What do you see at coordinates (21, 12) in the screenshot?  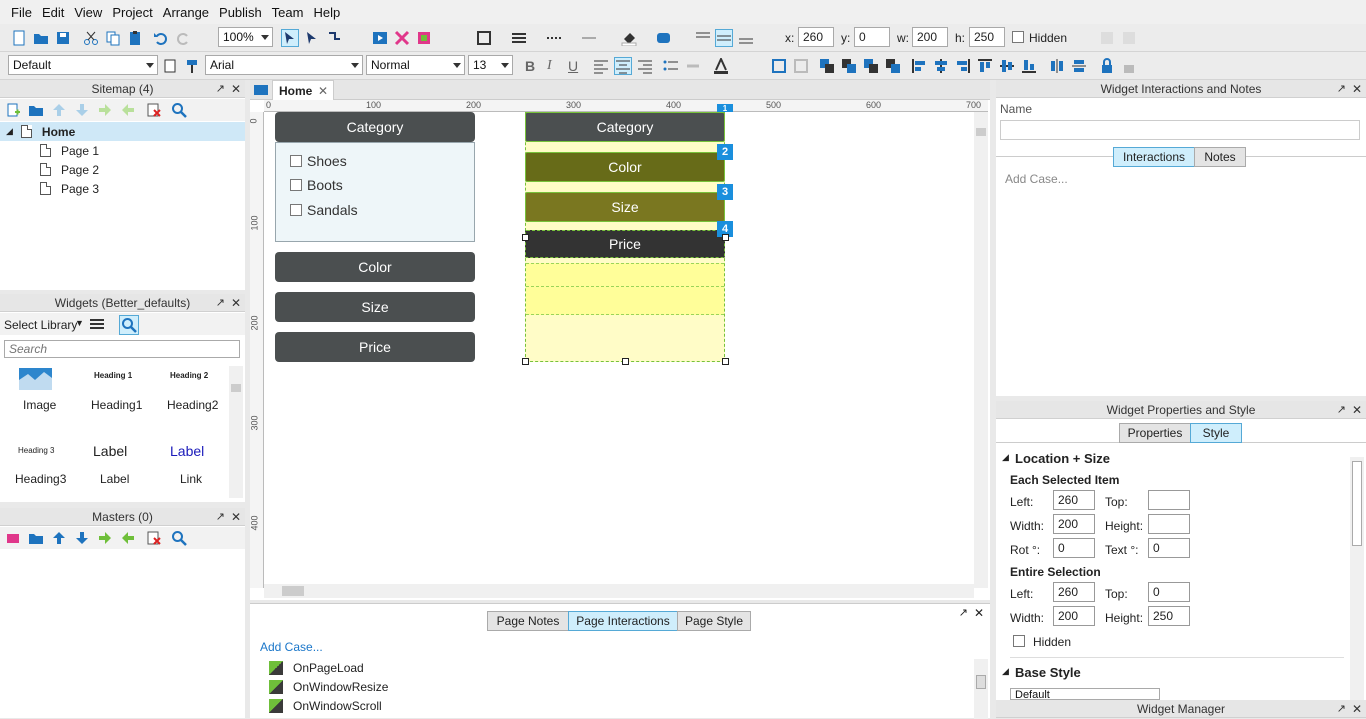 I see `menu-file: File` at bounding box center [21, 12].